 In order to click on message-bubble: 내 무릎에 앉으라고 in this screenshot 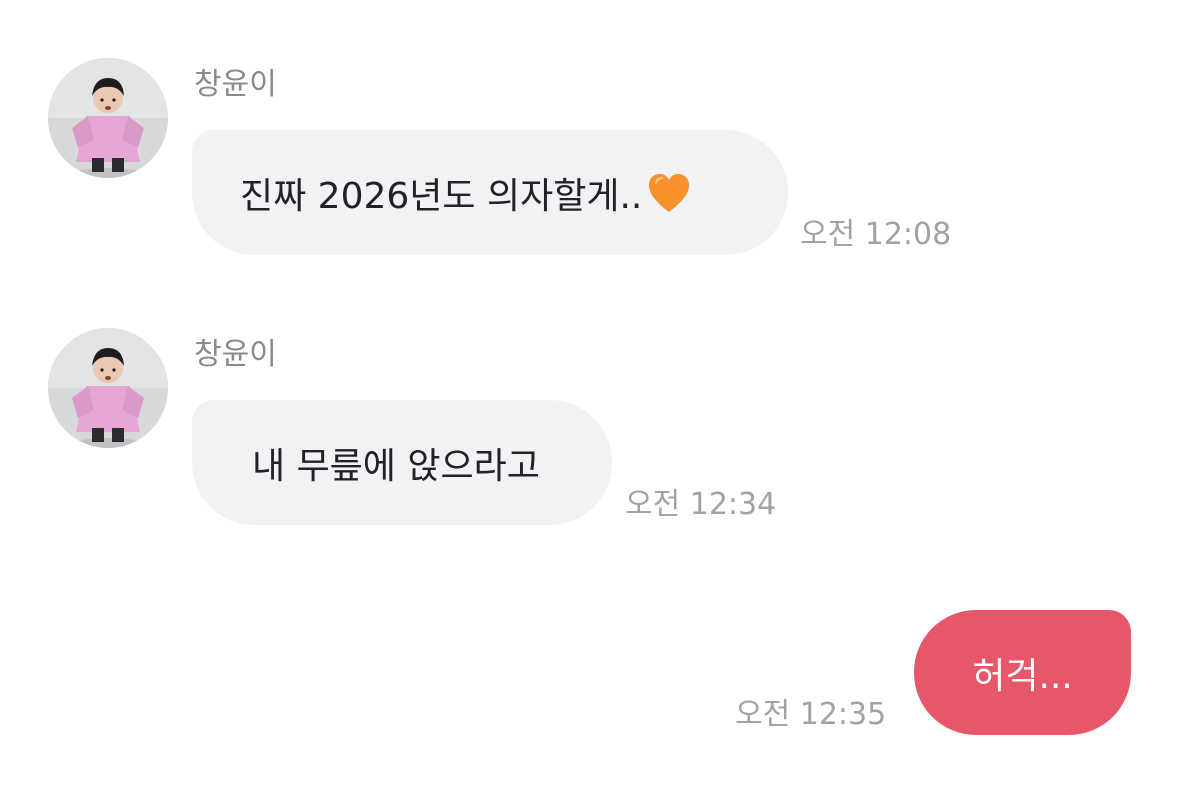, I will do `click(402, 462)`.